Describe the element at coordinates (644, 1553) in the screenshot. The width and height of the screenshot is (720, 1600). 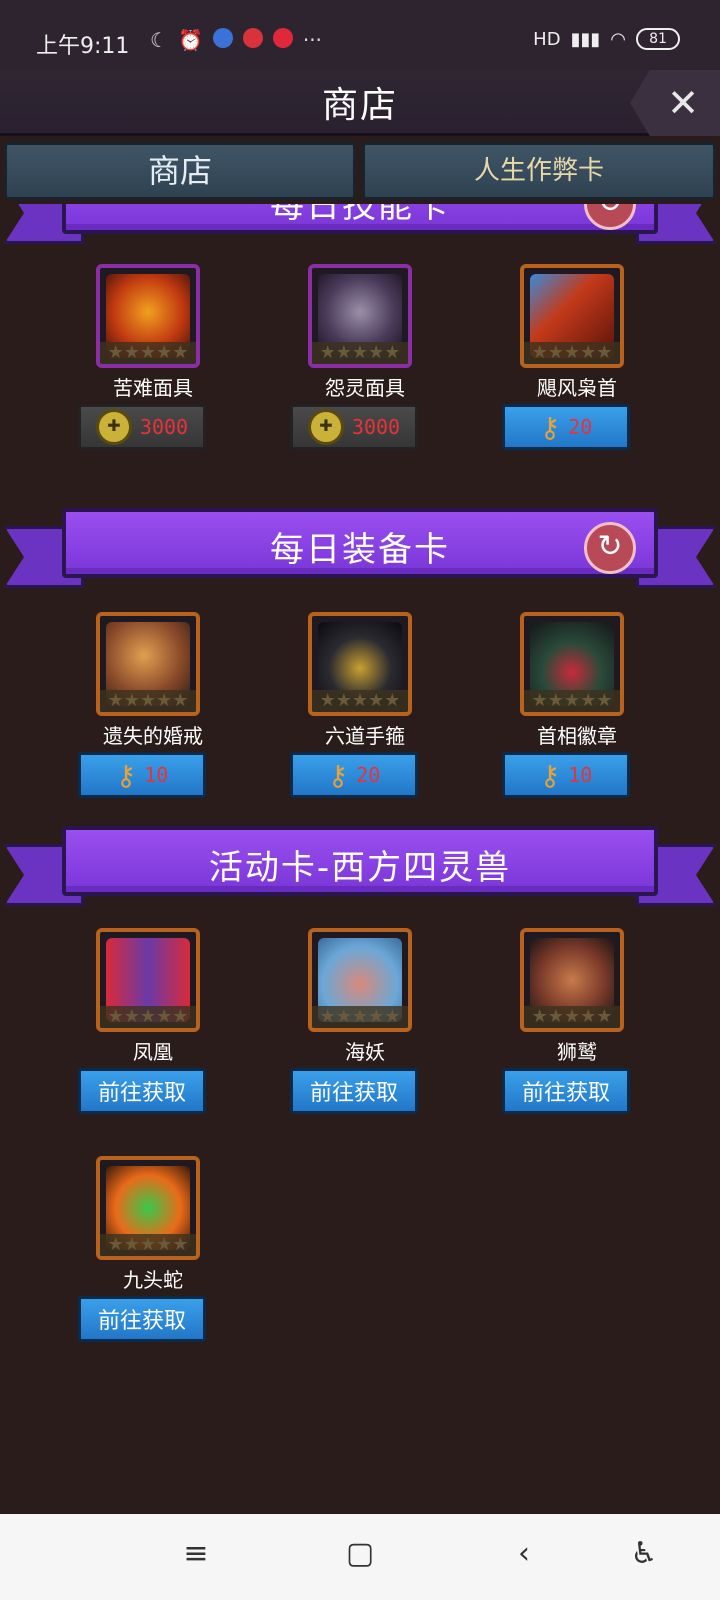
I see `accessibility-icon: ♿` at that location.